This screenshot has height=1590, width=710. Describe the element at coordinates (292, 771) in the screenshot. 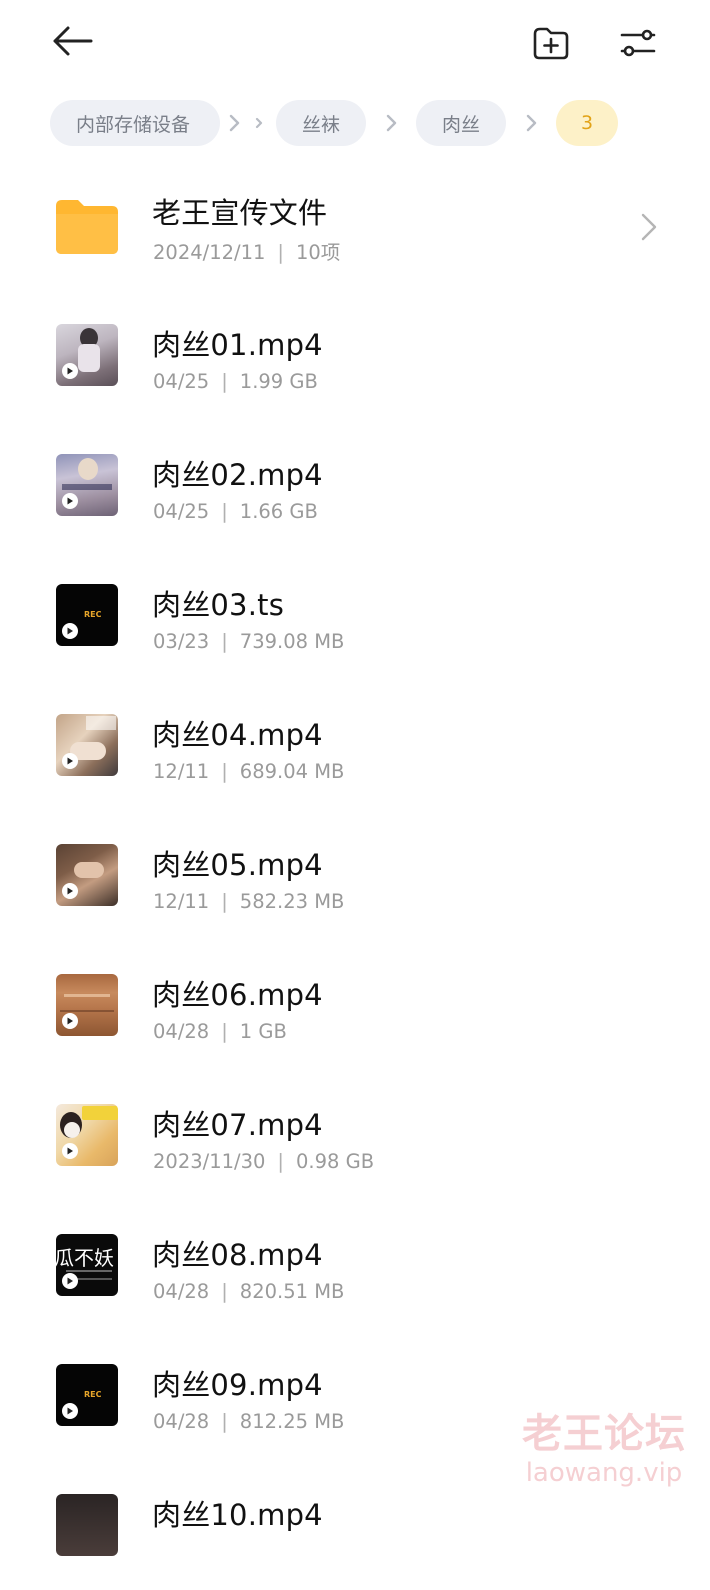

I see `file-size: 689.04 MB` at that location.